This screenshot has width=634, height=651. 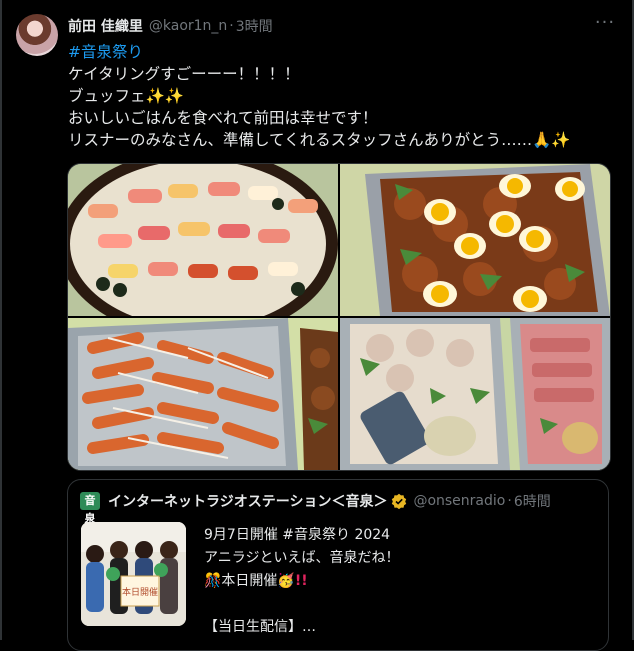 What do you see at coordinates (188, 26) in the screenshot?
I see `author-handle: @kaor1n_n` at bounding box center [188, 26].